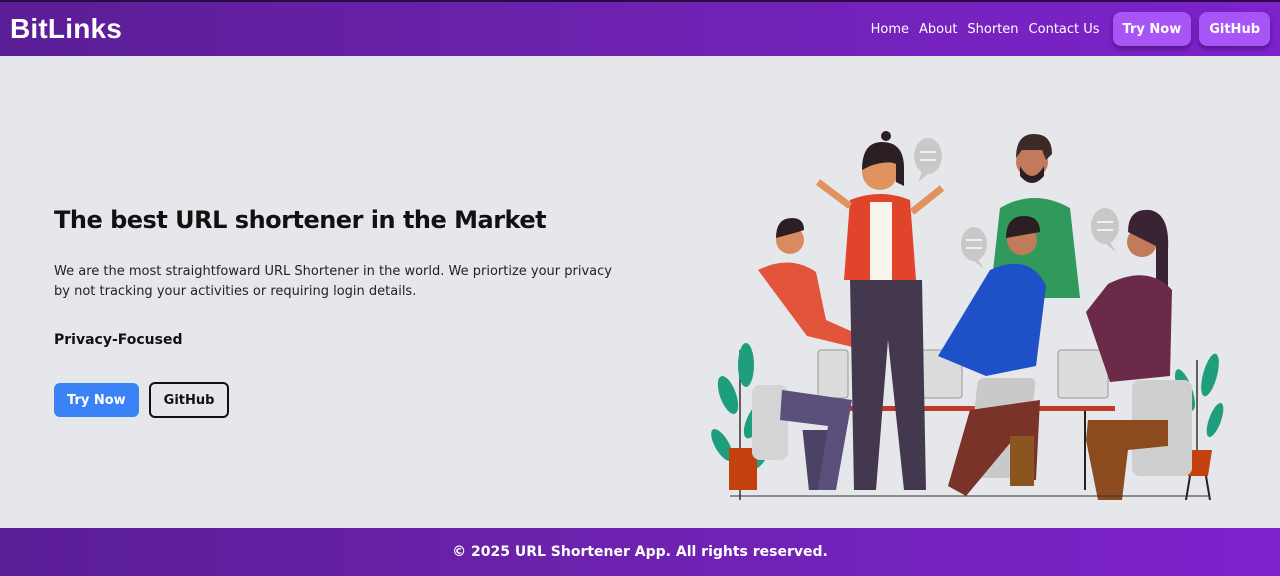 This screenshot has width=1280, height=576. I want to click on hero-title: The best URL shortener in the Market, so click(300, 220).